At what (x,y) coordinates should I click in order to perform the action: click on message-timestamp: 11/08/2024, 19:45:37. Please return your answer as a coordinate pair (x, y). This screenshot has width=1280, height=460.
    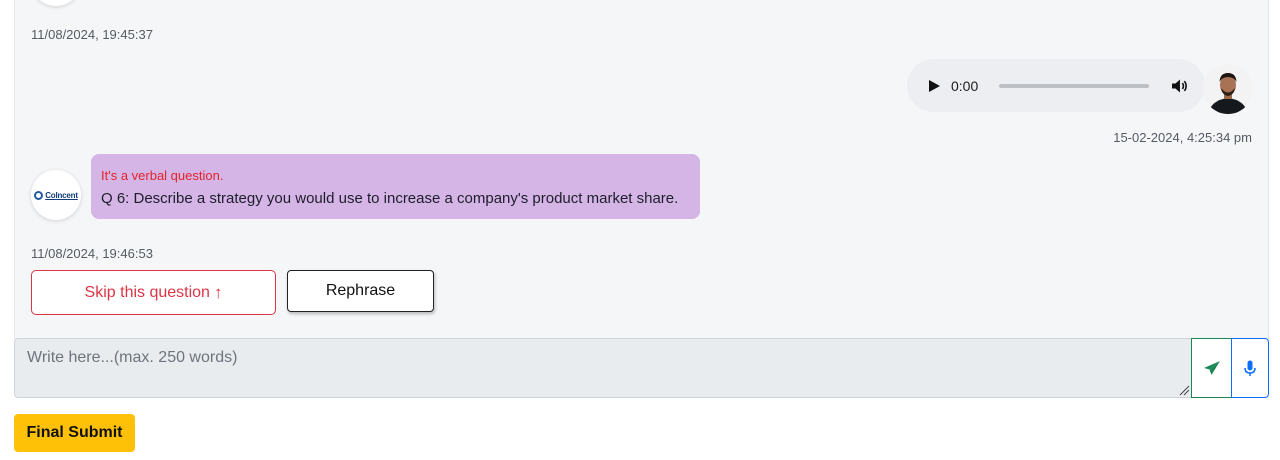
    Looking at the image, I should click on (92, 34).